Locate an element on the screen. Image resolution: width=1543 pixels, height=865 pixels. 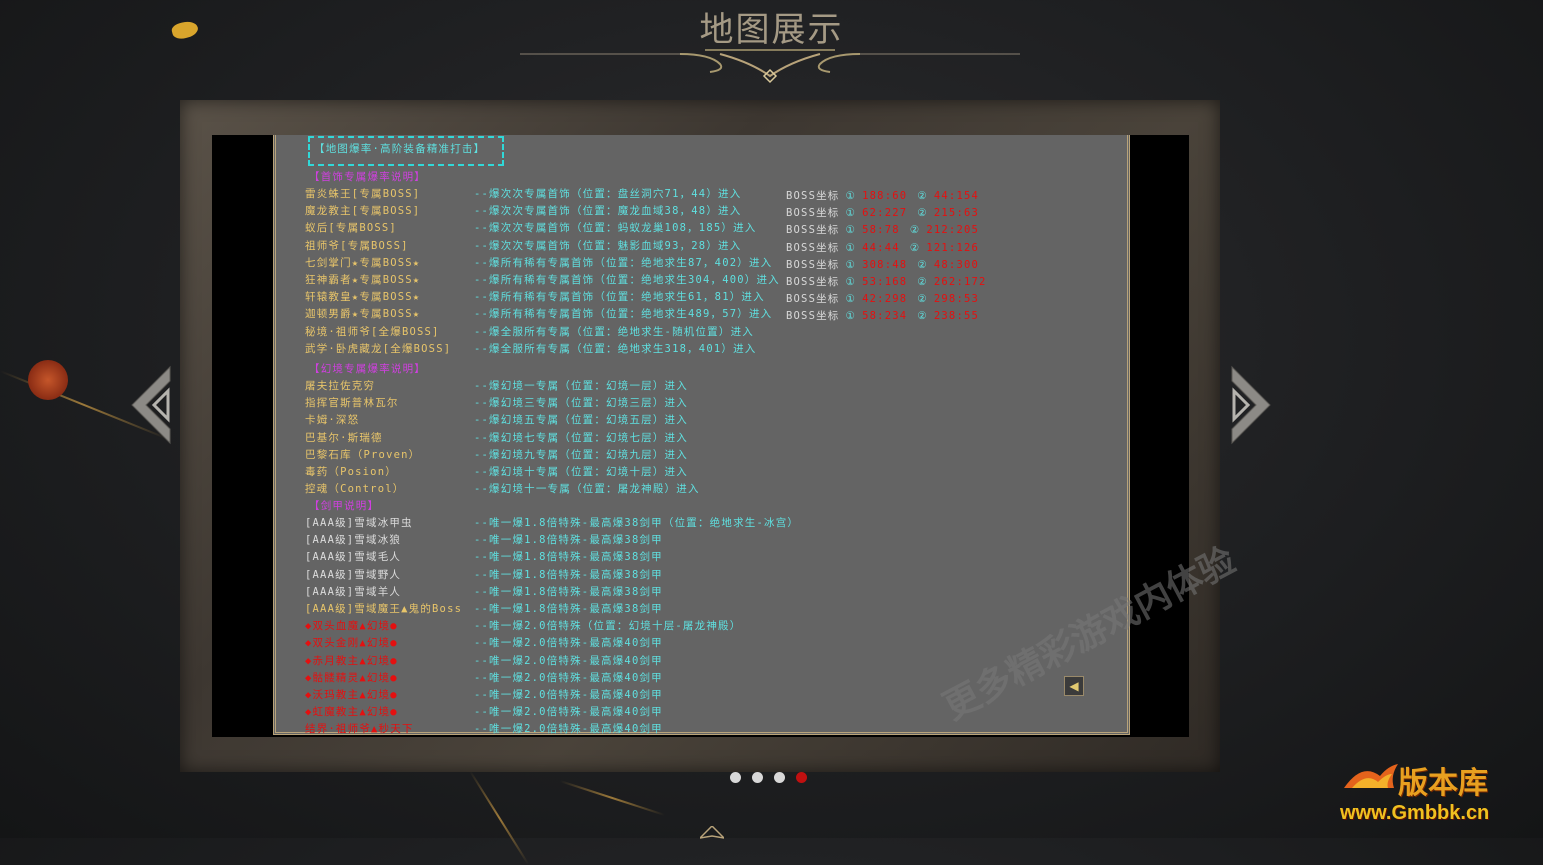
row-description: --爆次次专属首饰（位置：盘丝洞穴71，44）进入 is located at coordinates (608, 194).